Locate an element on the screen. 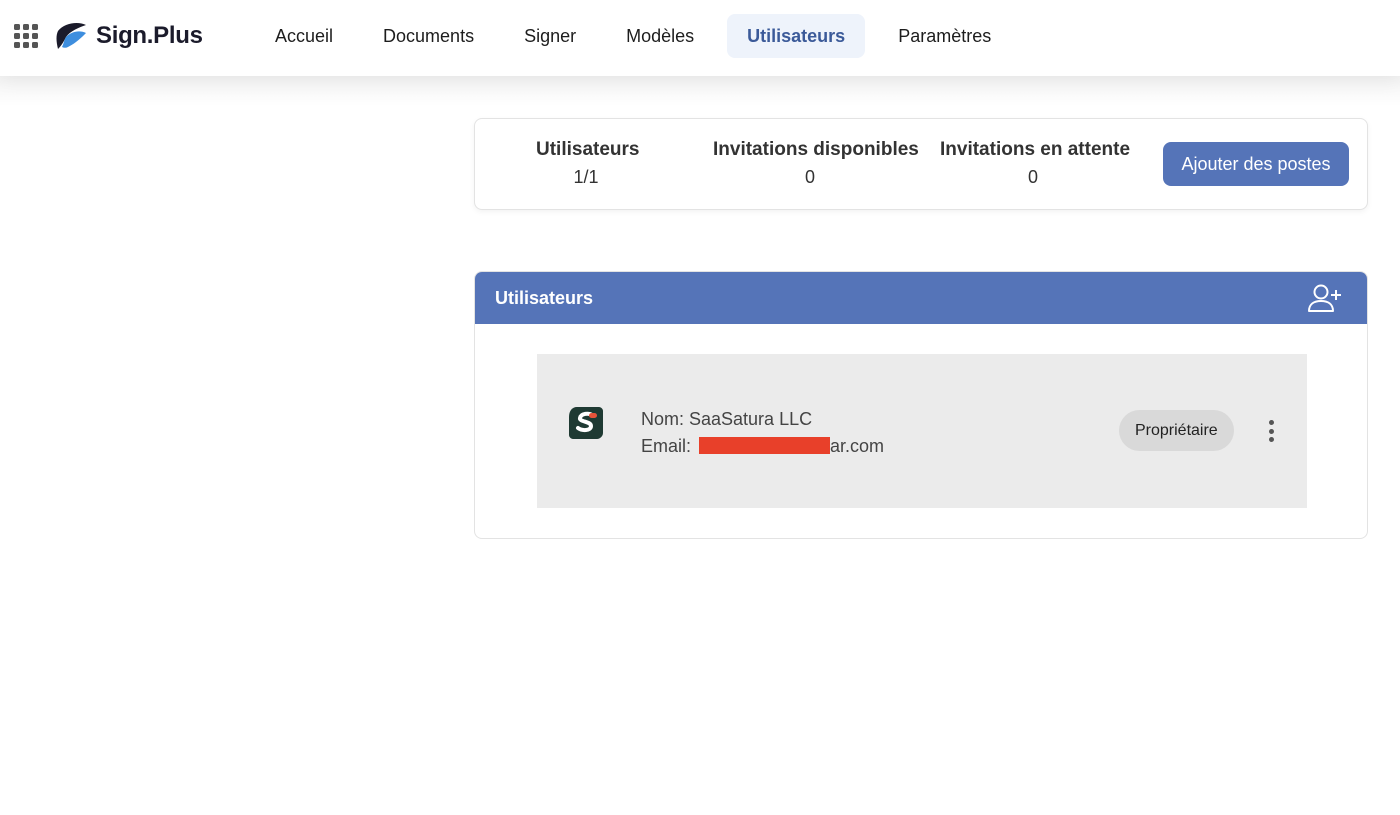 Image resolution: width=1400 pixels, height=815 pixels. nav-item-modeles: Modèles is located at coordinates (660, 36).